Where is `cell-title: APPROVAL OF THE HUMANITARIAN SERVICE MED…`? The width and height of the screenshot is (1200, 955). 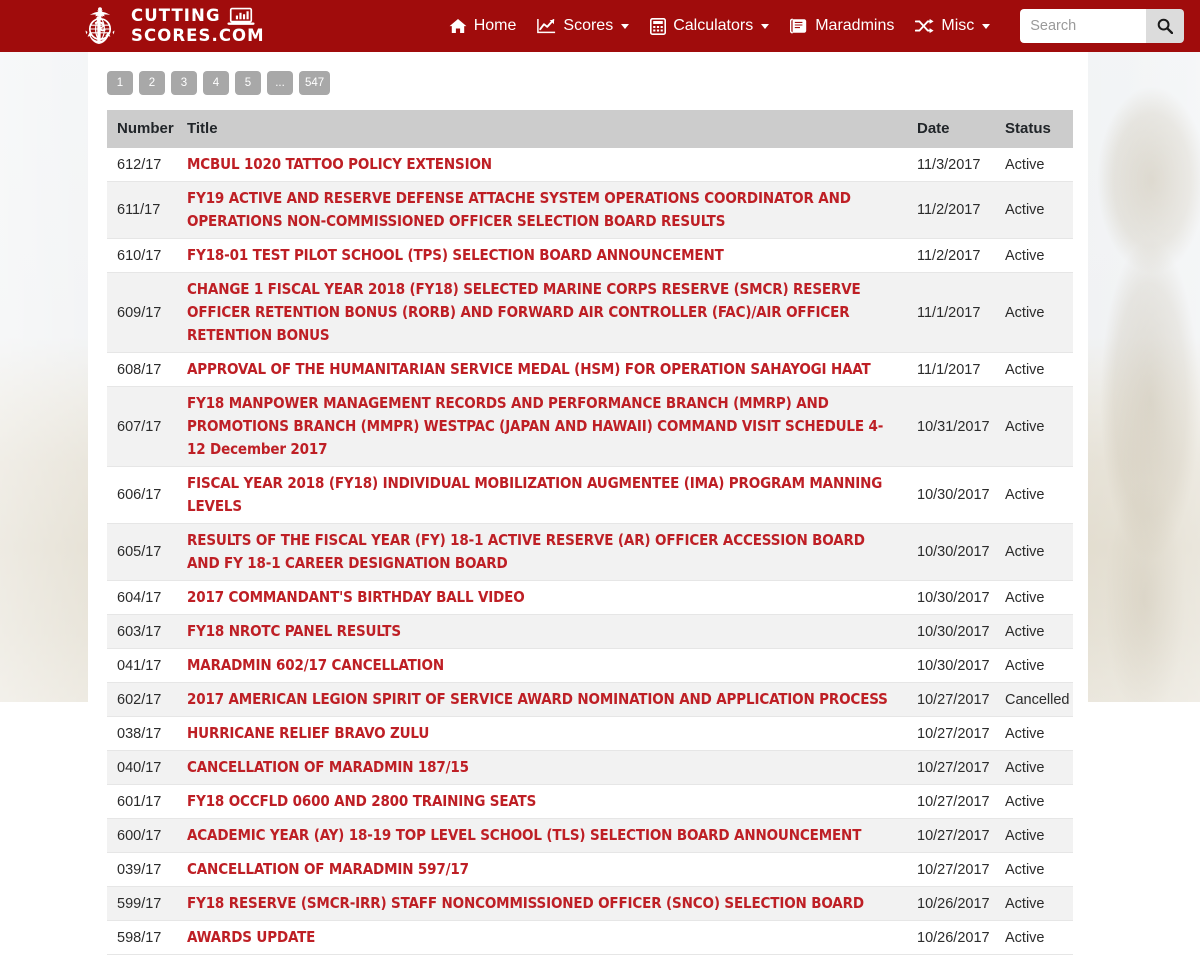
cell-title: APPROVAL OF THE HUMANITARIAN SERVICE MED… is located at coordinates (542, 370).